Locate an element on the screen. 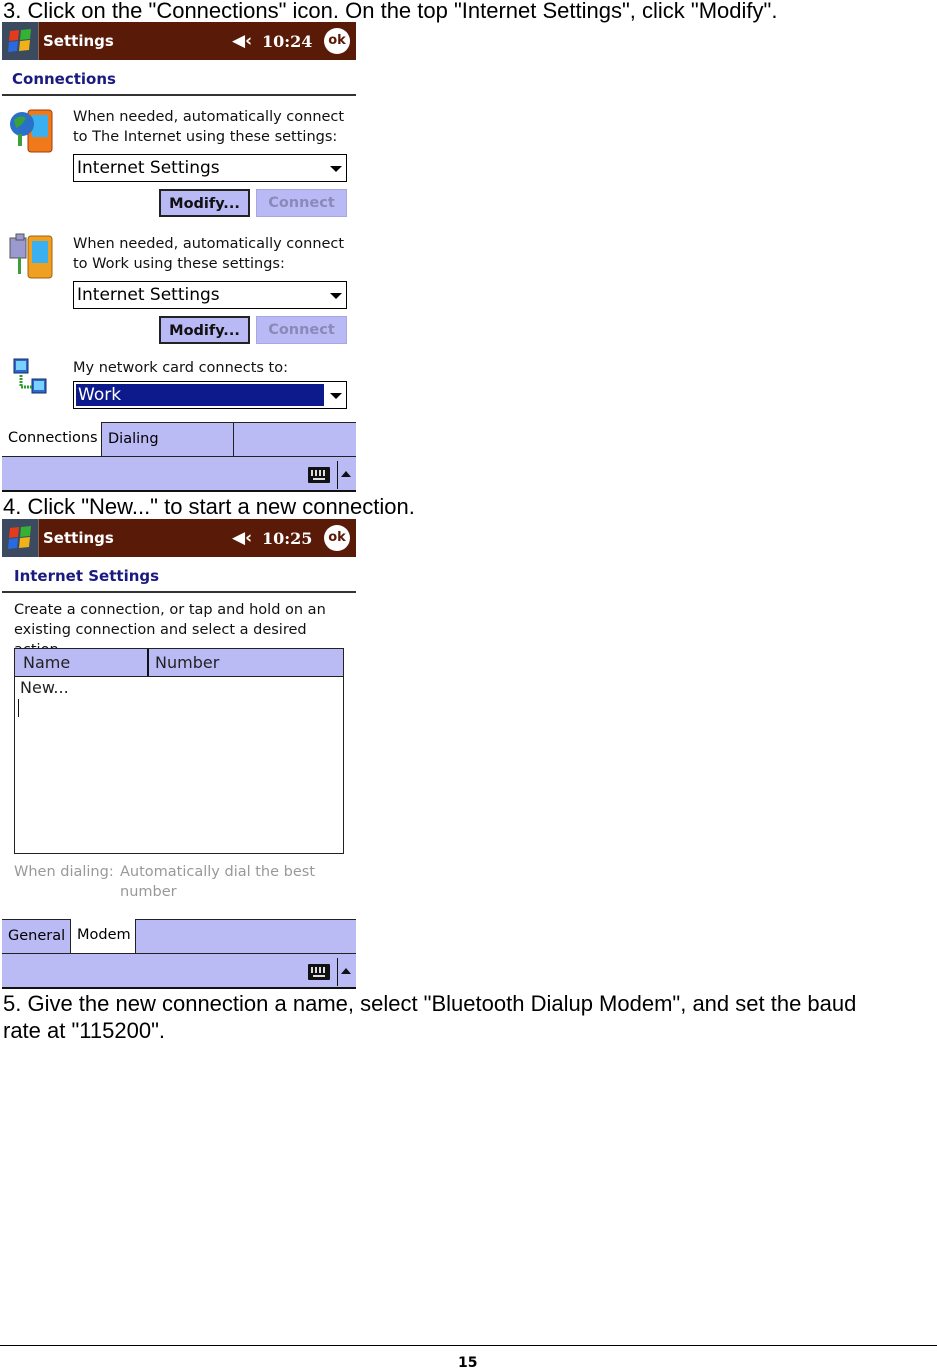  title-bar: Settings ◀‹ 10:25 ok is located at coordinates (179, 538).